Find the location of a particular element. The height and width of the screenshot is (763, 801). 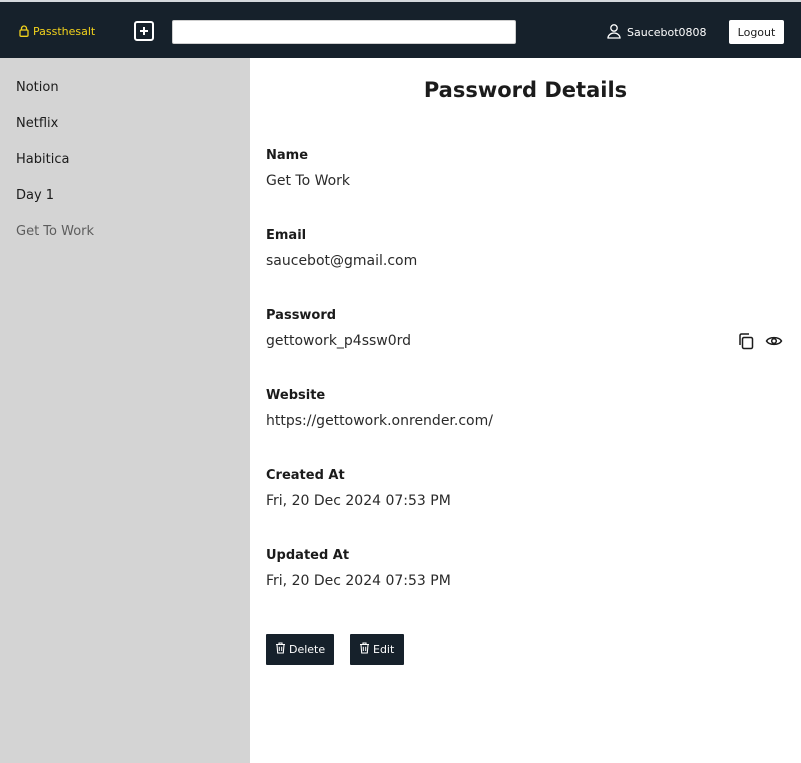

password-label: Password is located at coordinates (301, 315).